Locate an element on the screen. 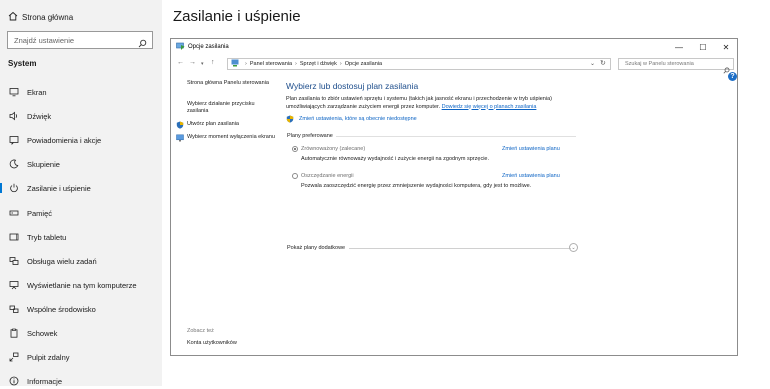 This screenshot has height=389, width=770. monitor-icon is located at coordinates (14, 92).